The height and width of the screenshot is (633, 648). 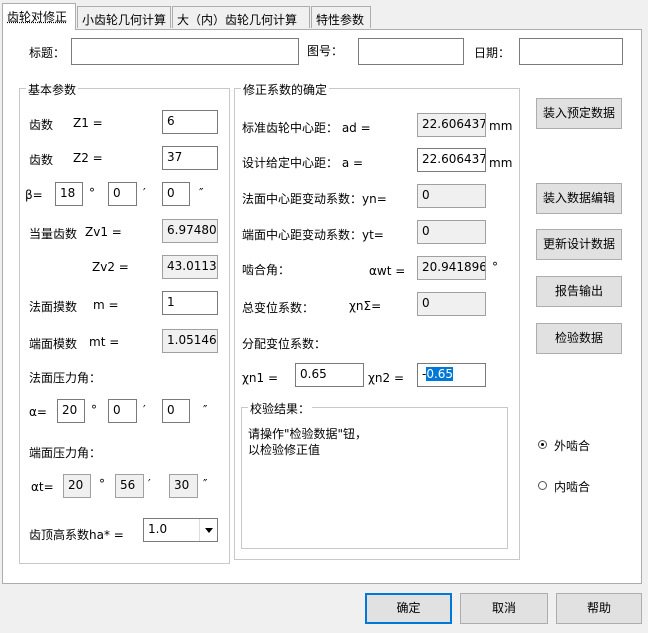 What do you see at coordinates (440, 374) in the screenshot?
I see `xn2-selected-text: 0.65` at bounding box center [440, 374].